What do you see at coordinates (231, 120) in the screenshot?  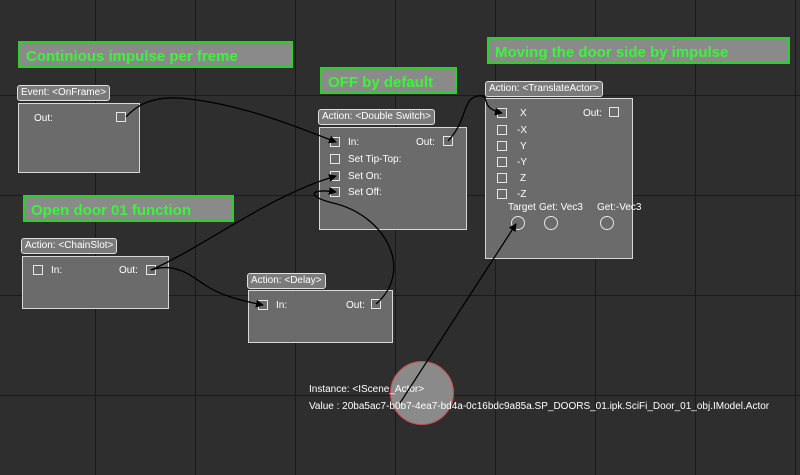 I see `wire-onframe-to-doubleswitch-in` at bounding box center [231, 120].